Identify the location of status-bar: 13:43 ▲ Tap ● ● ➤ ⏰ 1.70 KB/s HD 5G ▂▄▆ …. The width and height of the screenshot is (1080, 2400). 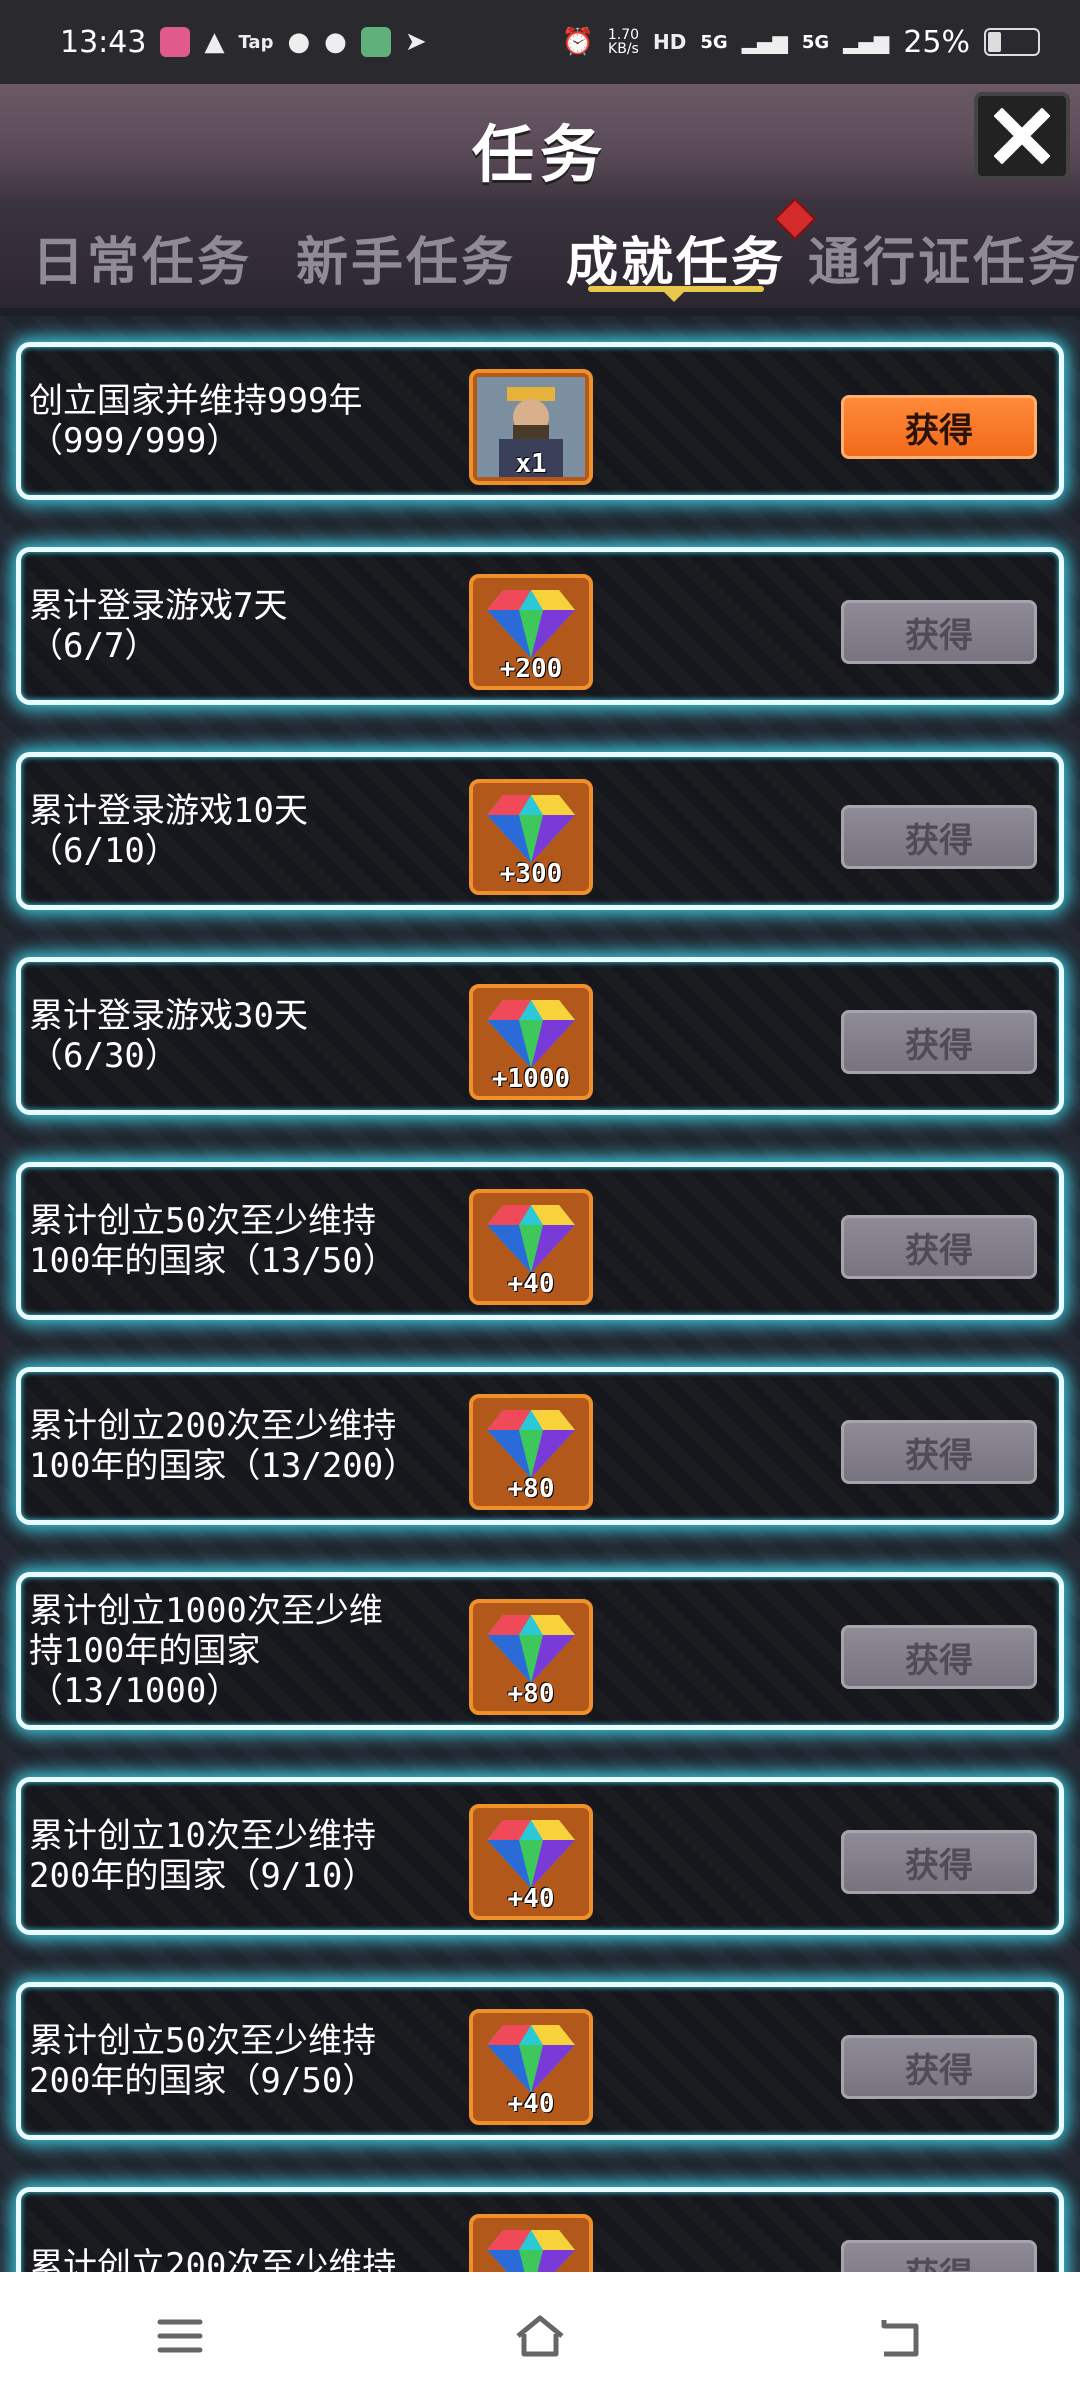
(540, 42).